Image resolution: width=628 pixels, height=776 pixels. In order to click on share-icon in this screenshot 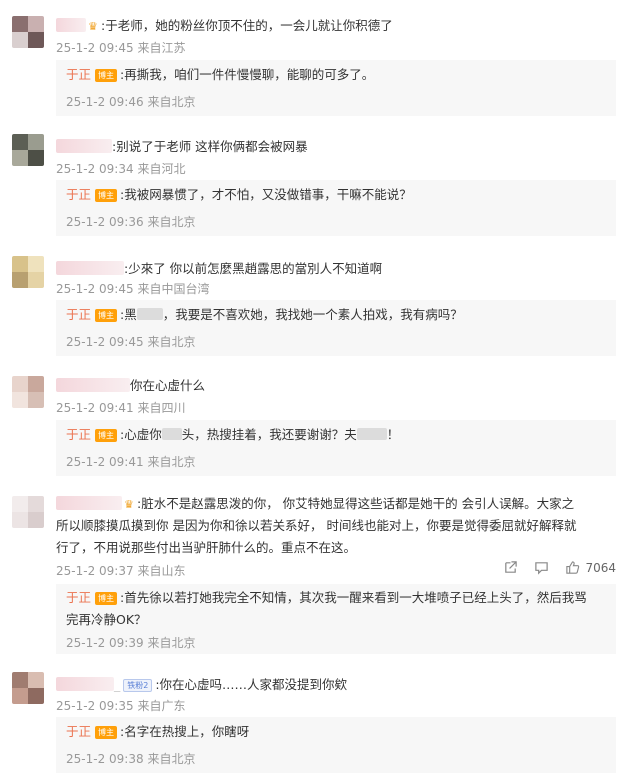, I will do `click(510, 567)`.